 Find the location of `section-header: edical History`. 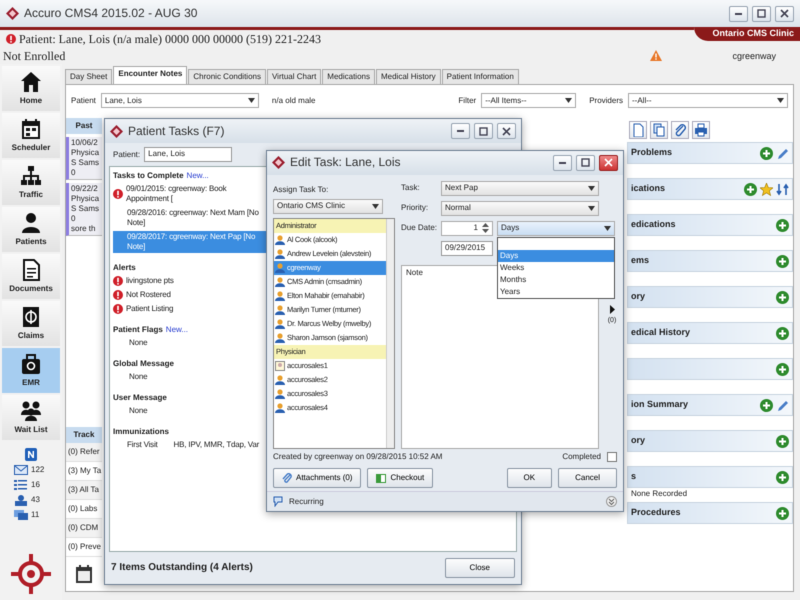

section-header: edical History is located at coordinates (710, 333).